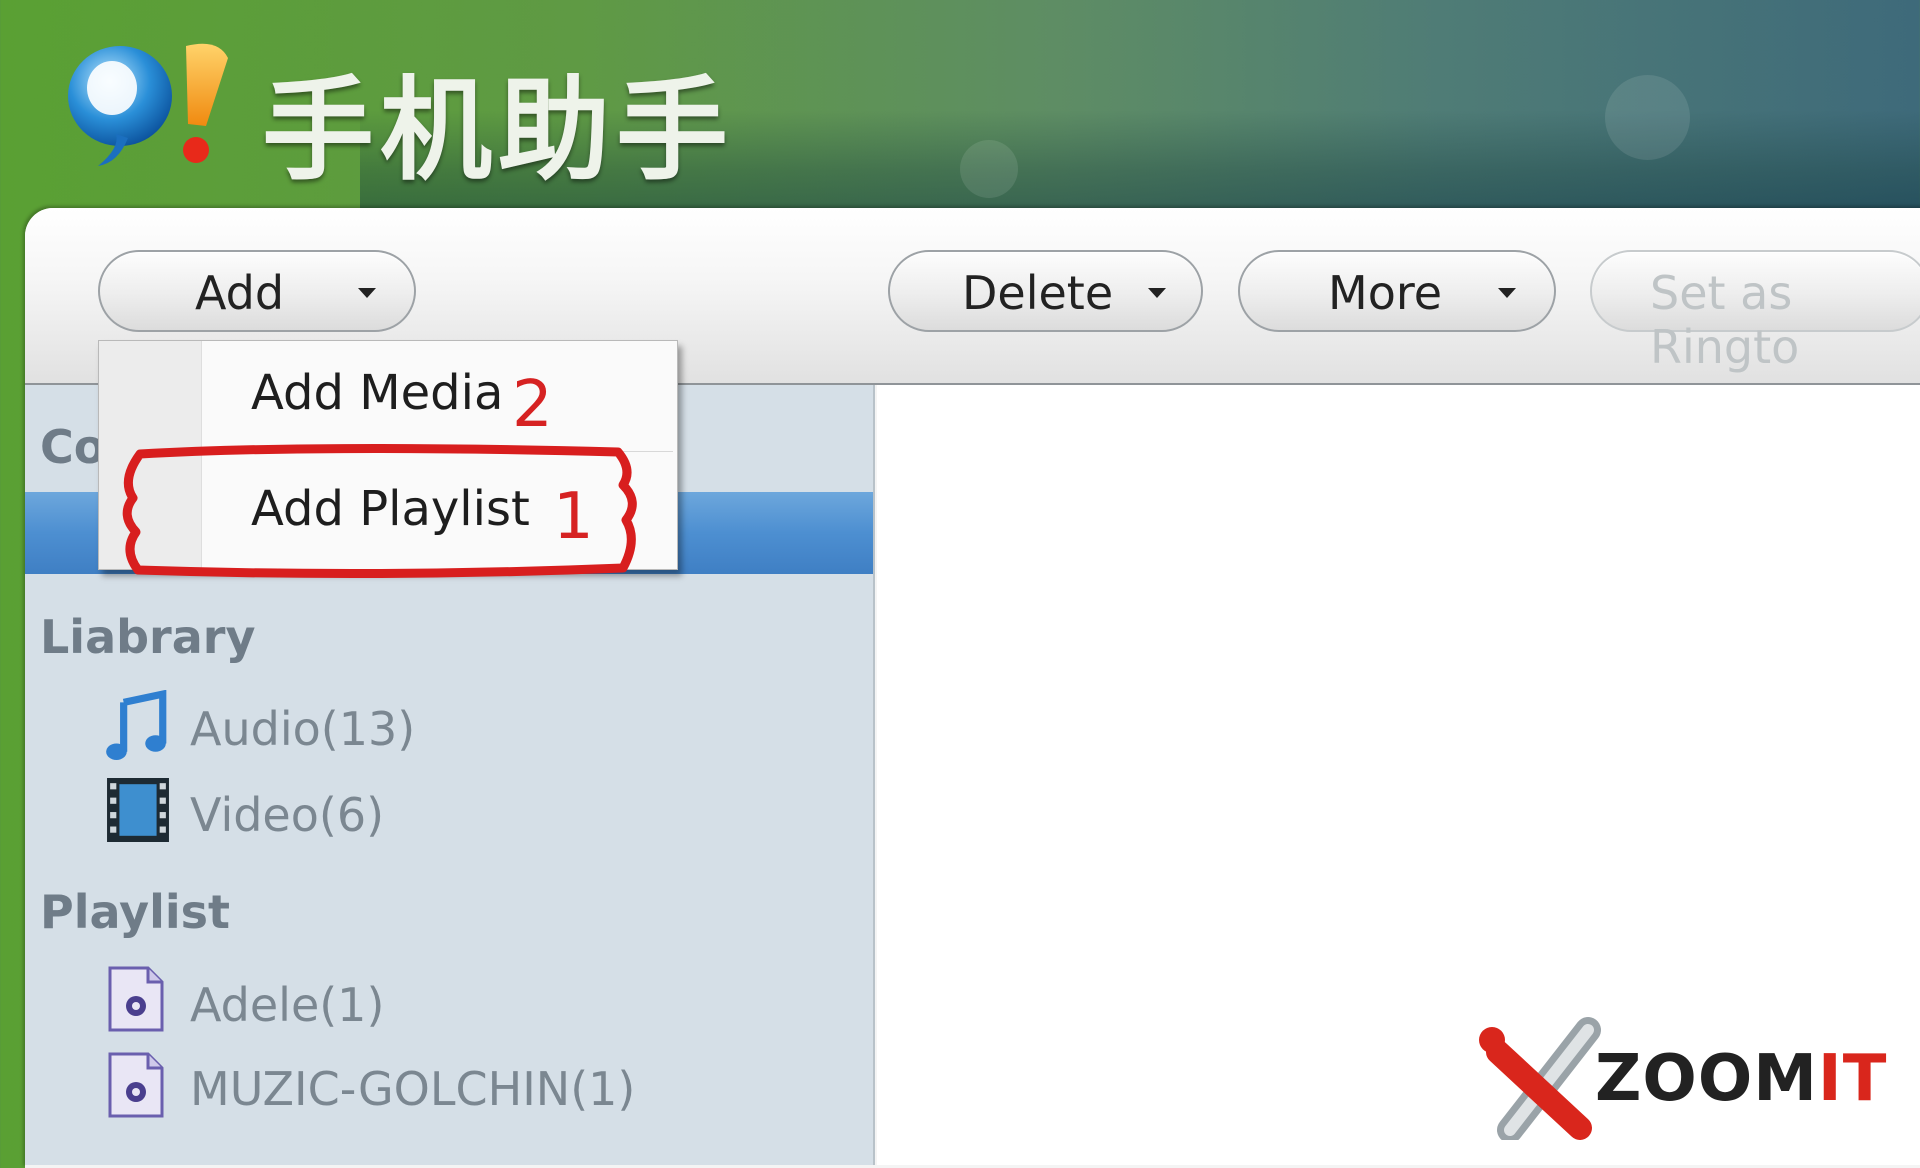 This screenshot has height=1168, width=1920. I want to click on sidebar-section-partial: Co, so click(73, 447).